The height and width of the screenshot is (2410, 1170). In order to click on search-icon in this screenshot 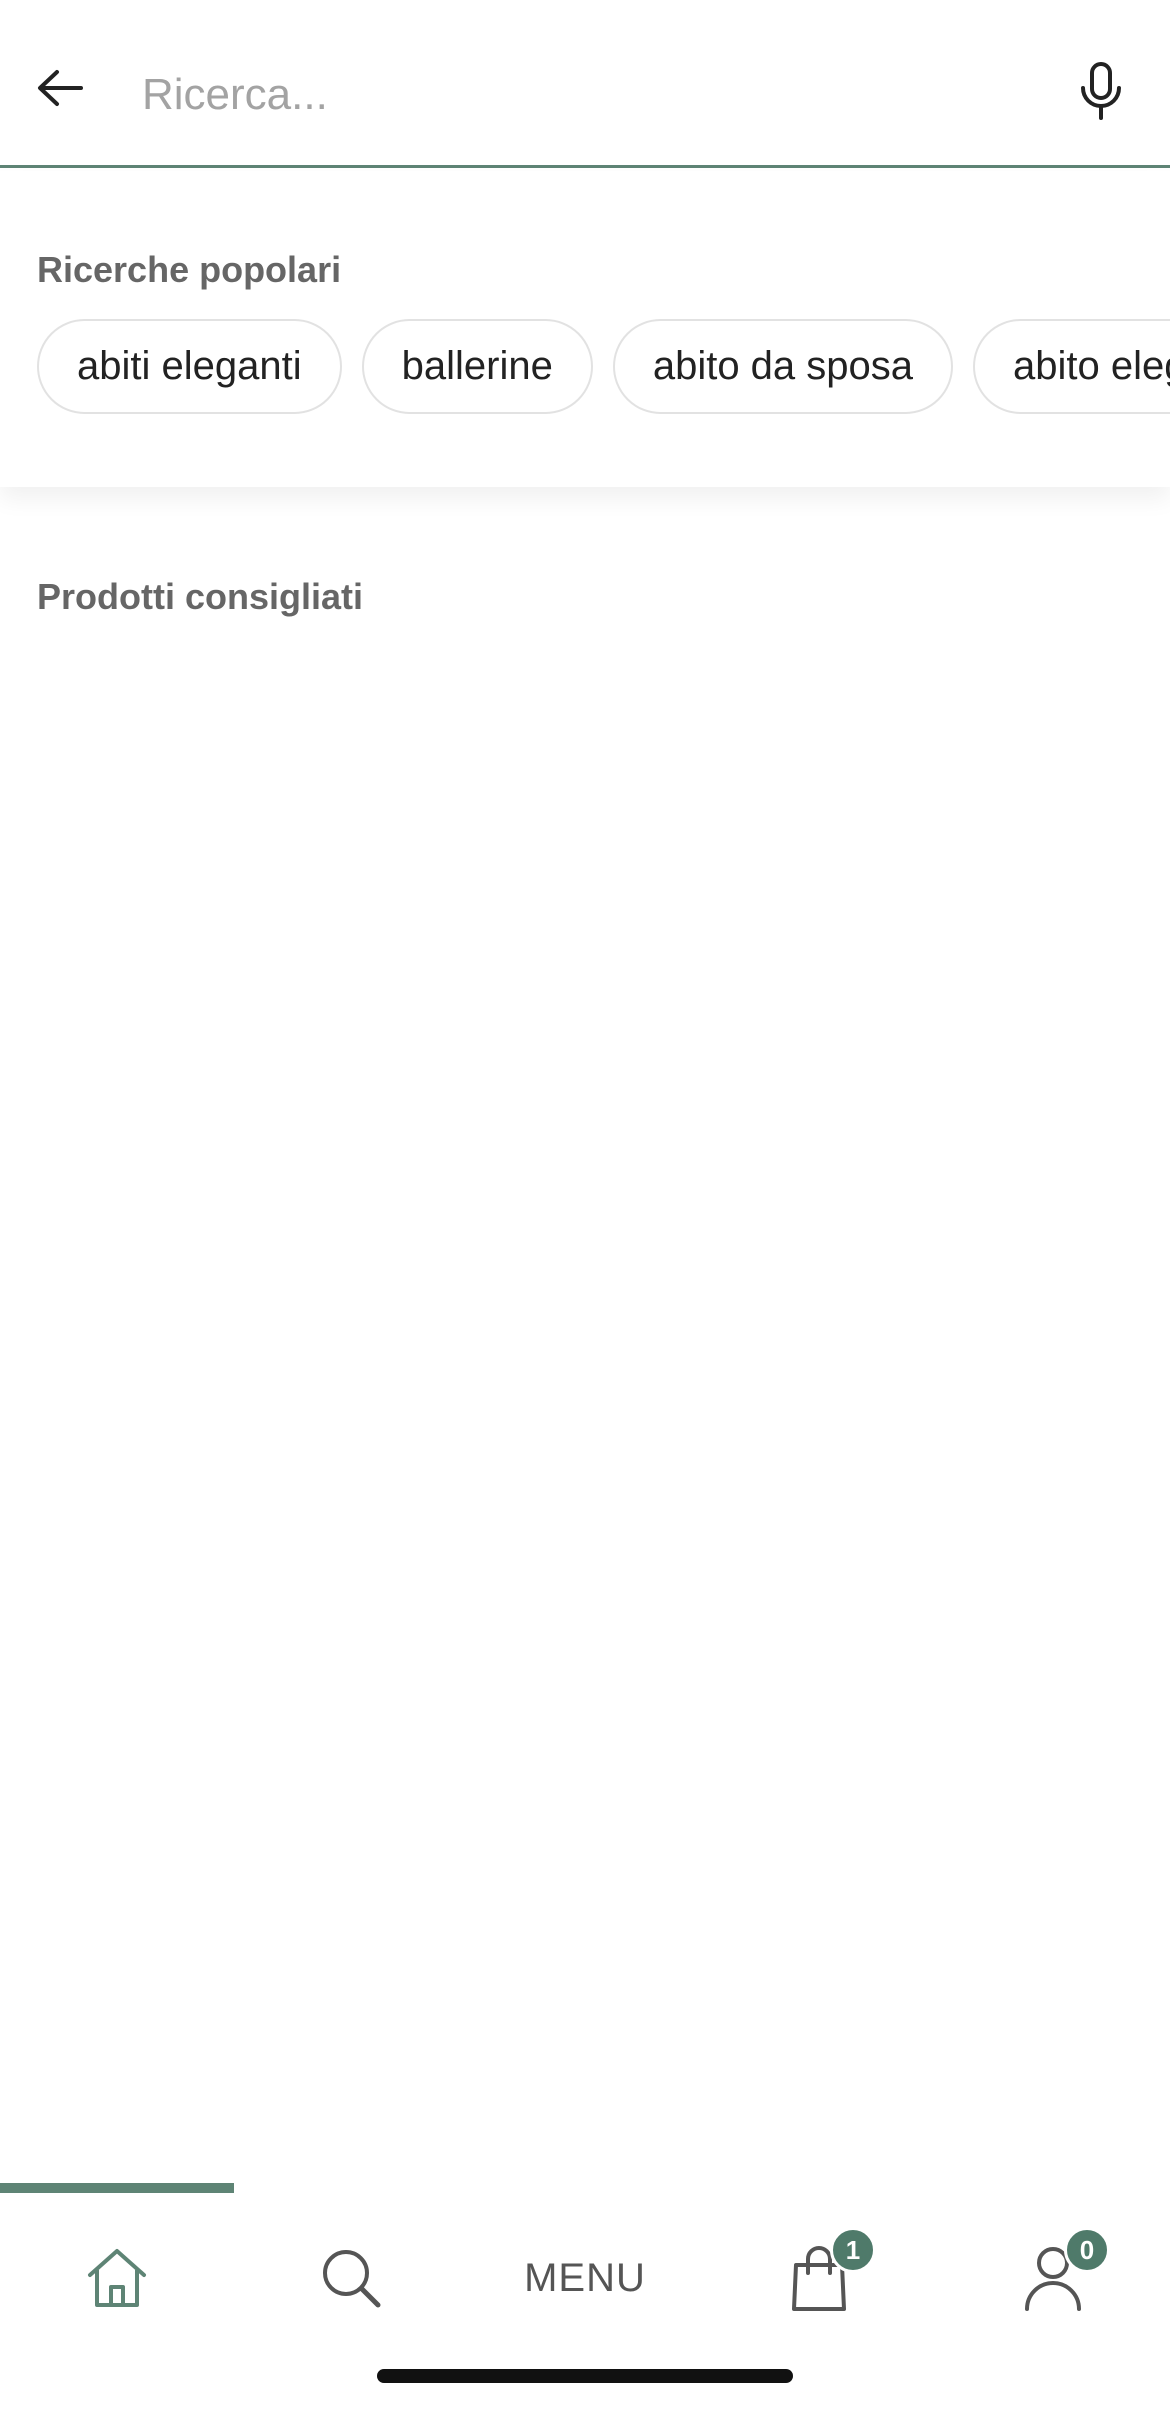, I will do `click(352, 2279)`.